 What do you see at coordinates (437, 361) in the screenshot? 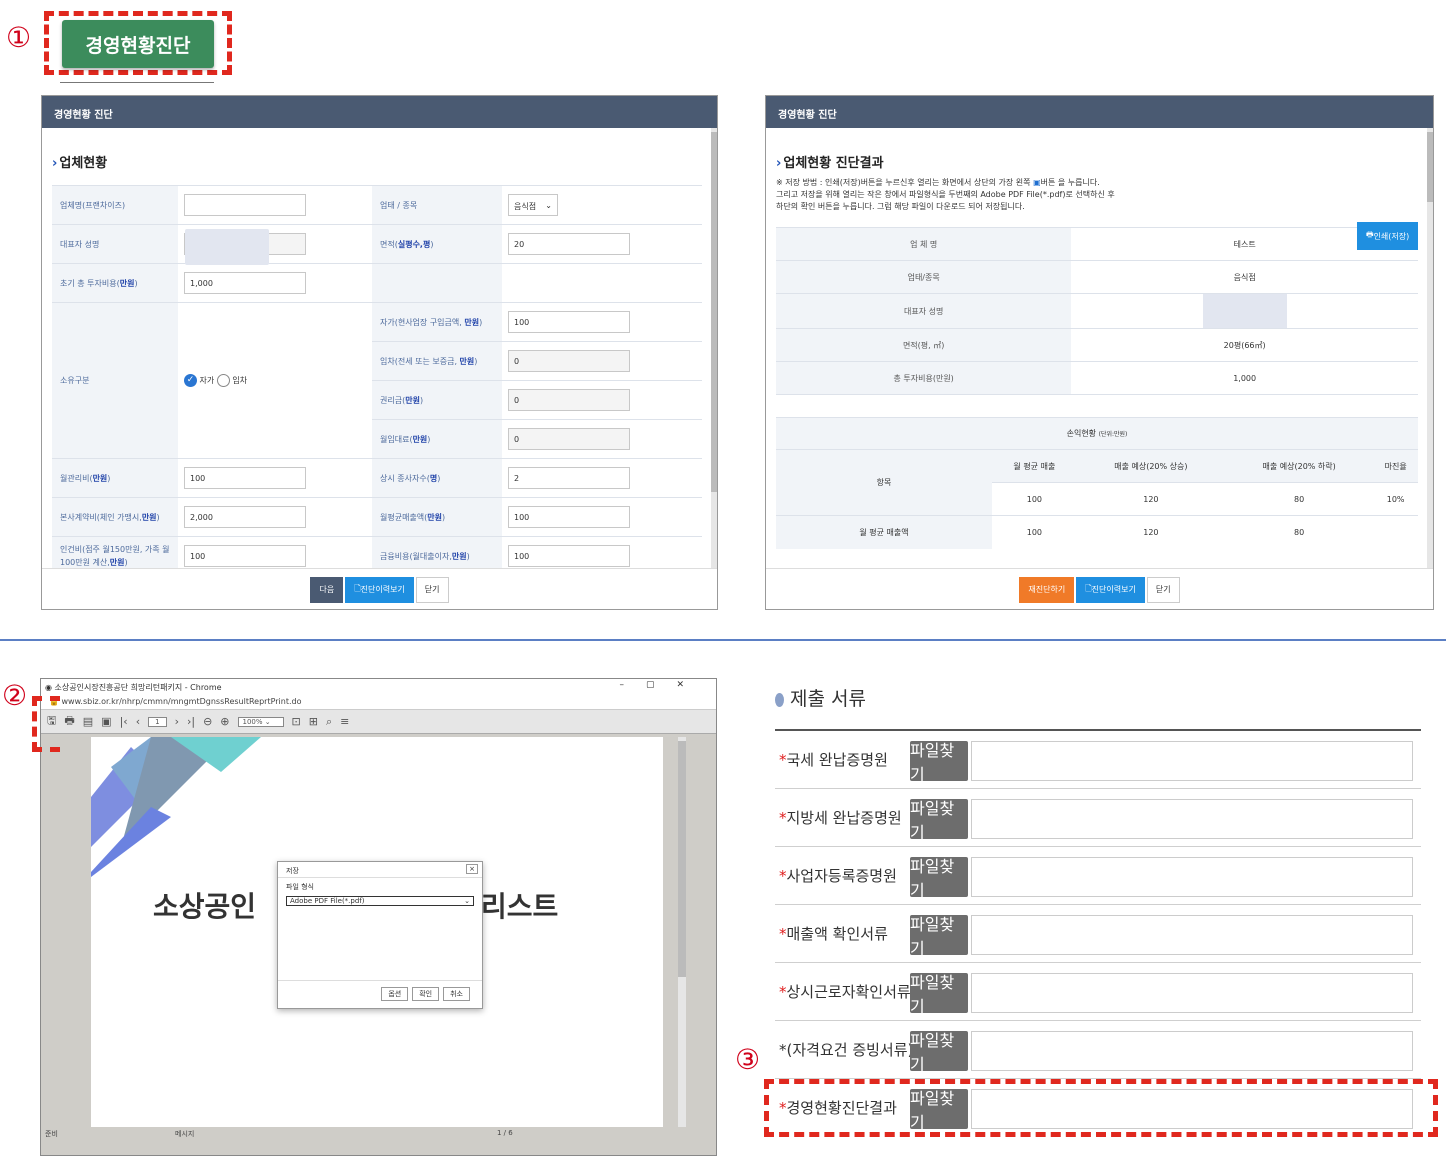
I see `field-label: 임차(전세 또는 보증금, 만원)` at bounding box center [437, 361].